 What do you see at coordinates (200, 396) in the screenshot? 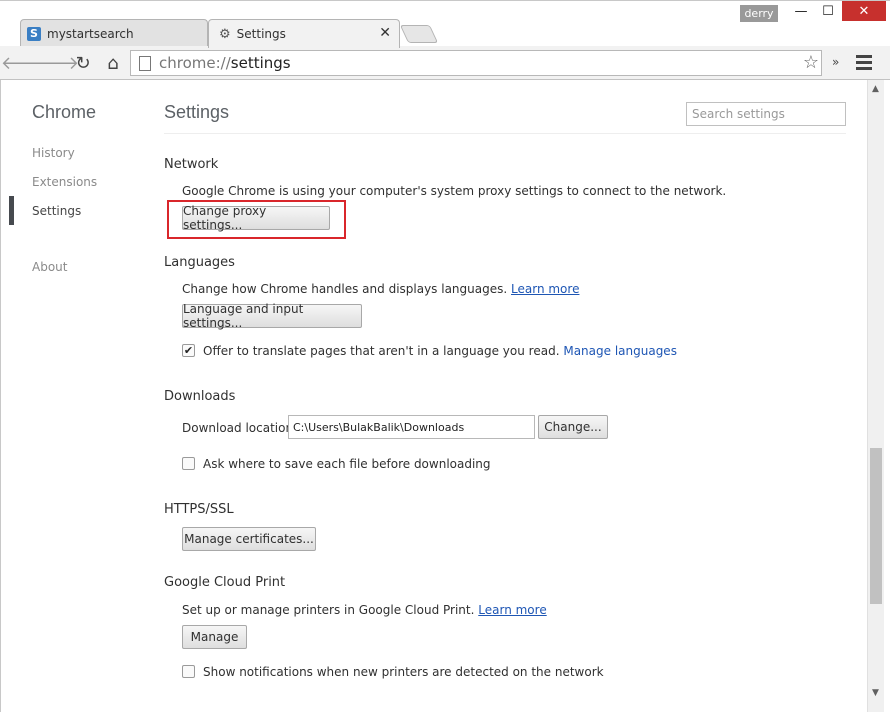
I see `section-downloads-title: Downloads` at bounding box center [200, 396].